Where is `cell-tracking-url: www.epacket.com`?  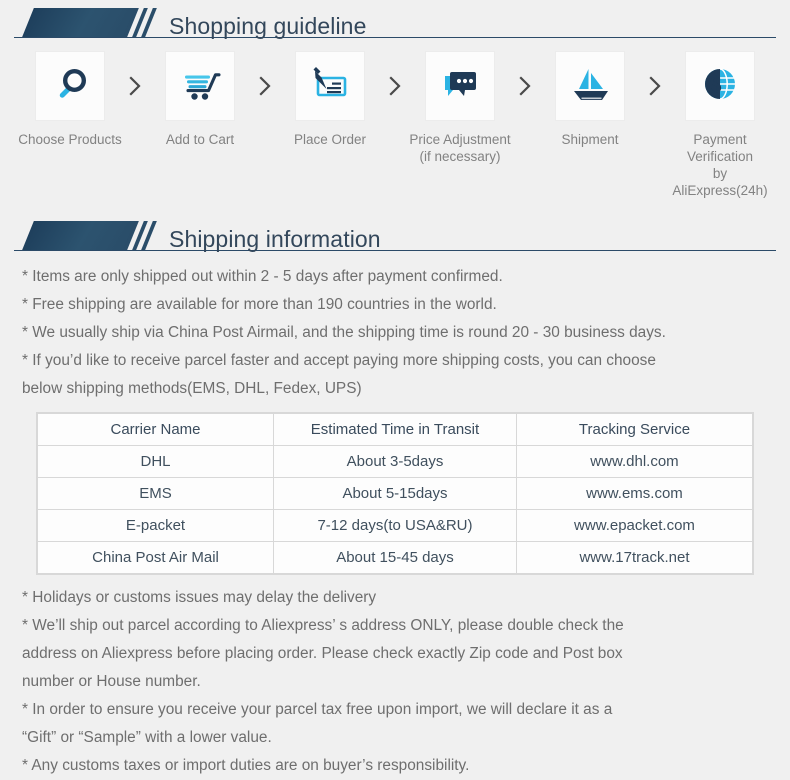 cell-tracking-url: www.epacket.com is located at coordinates (634, 525).